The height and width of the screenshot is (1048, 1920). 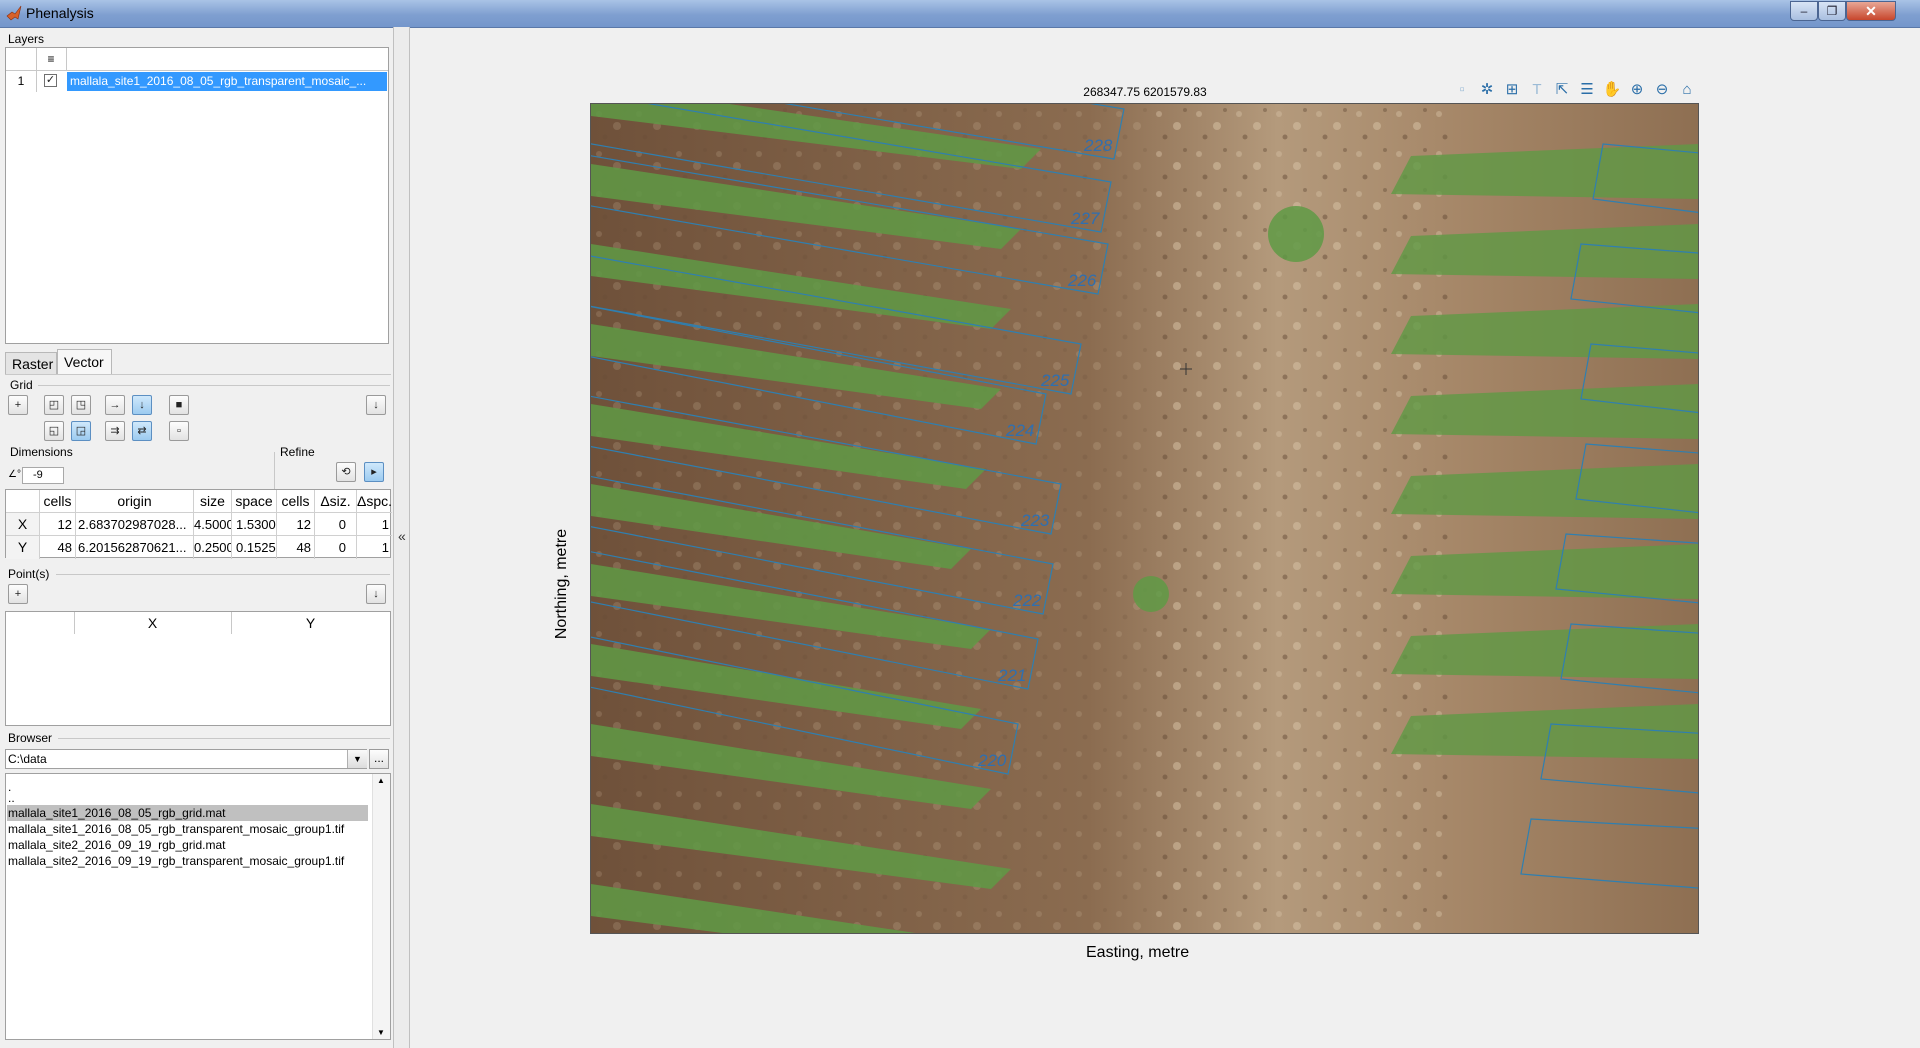 I want to click on browser-item-parent-dir: .., so click(x=11, y=798).